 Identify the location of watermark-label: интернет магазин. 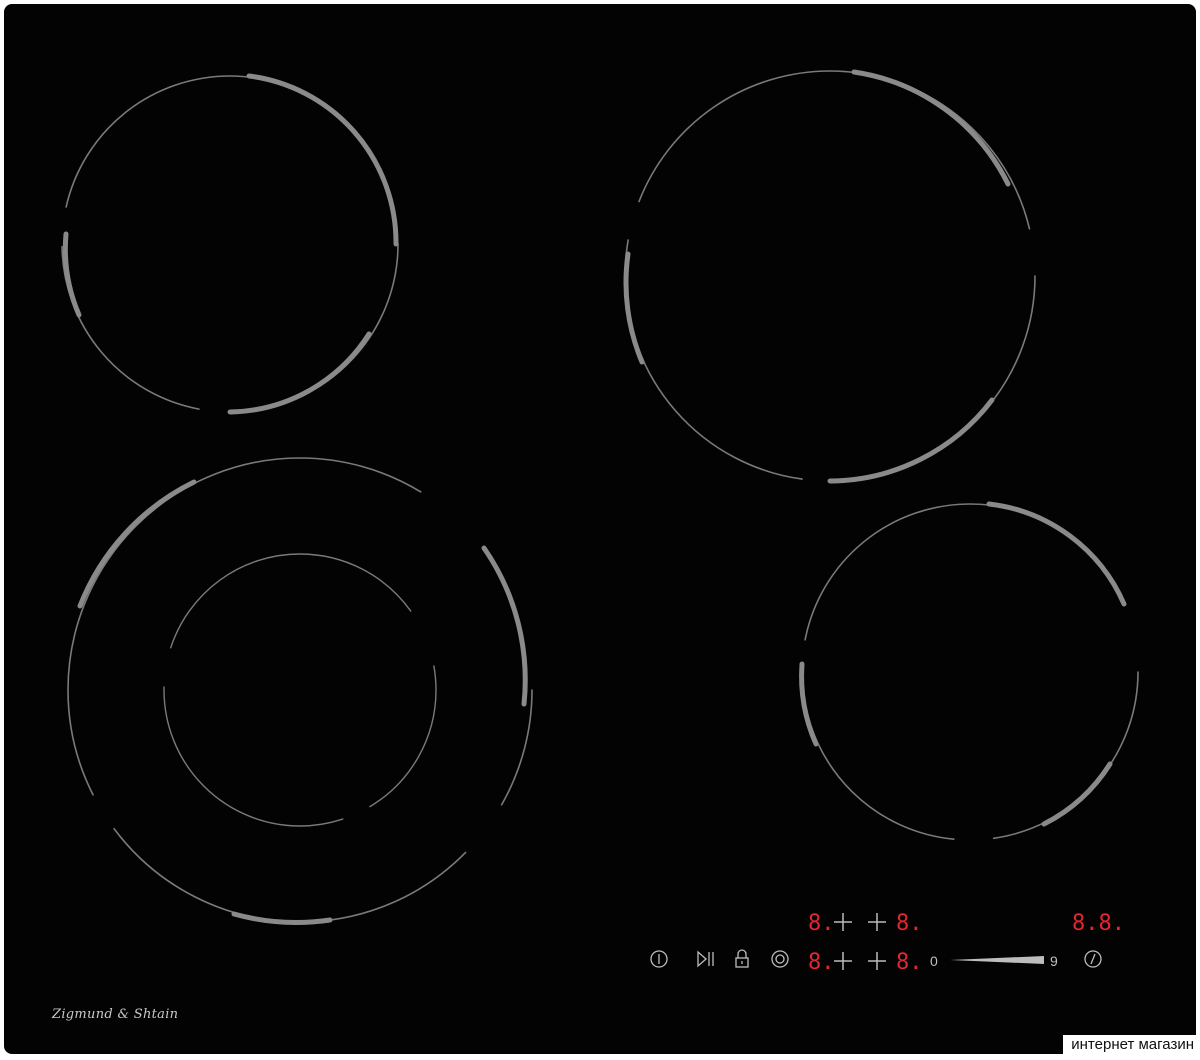
(1131, 1044).